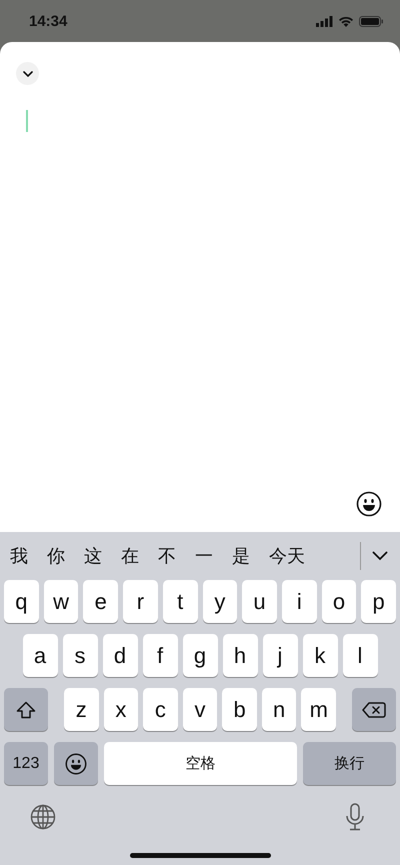 The image size is (400, 865). What do you see at coordinates (40, 655) in the screenshot?
I see `letter-key: a` at bounding box center [40, 655].